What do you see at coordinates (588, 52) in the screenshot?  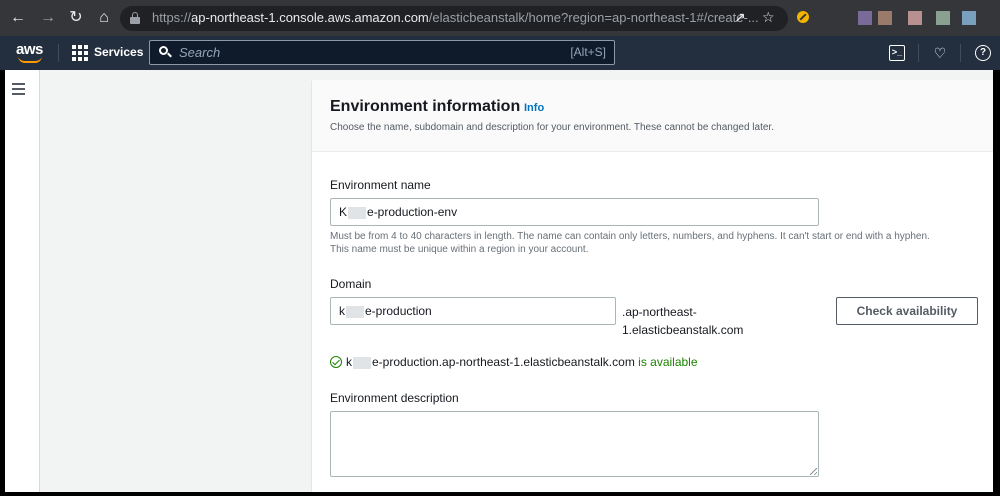 I see `search-shortcut-hint: [Alt+S]` at bounding box center [588, 52].